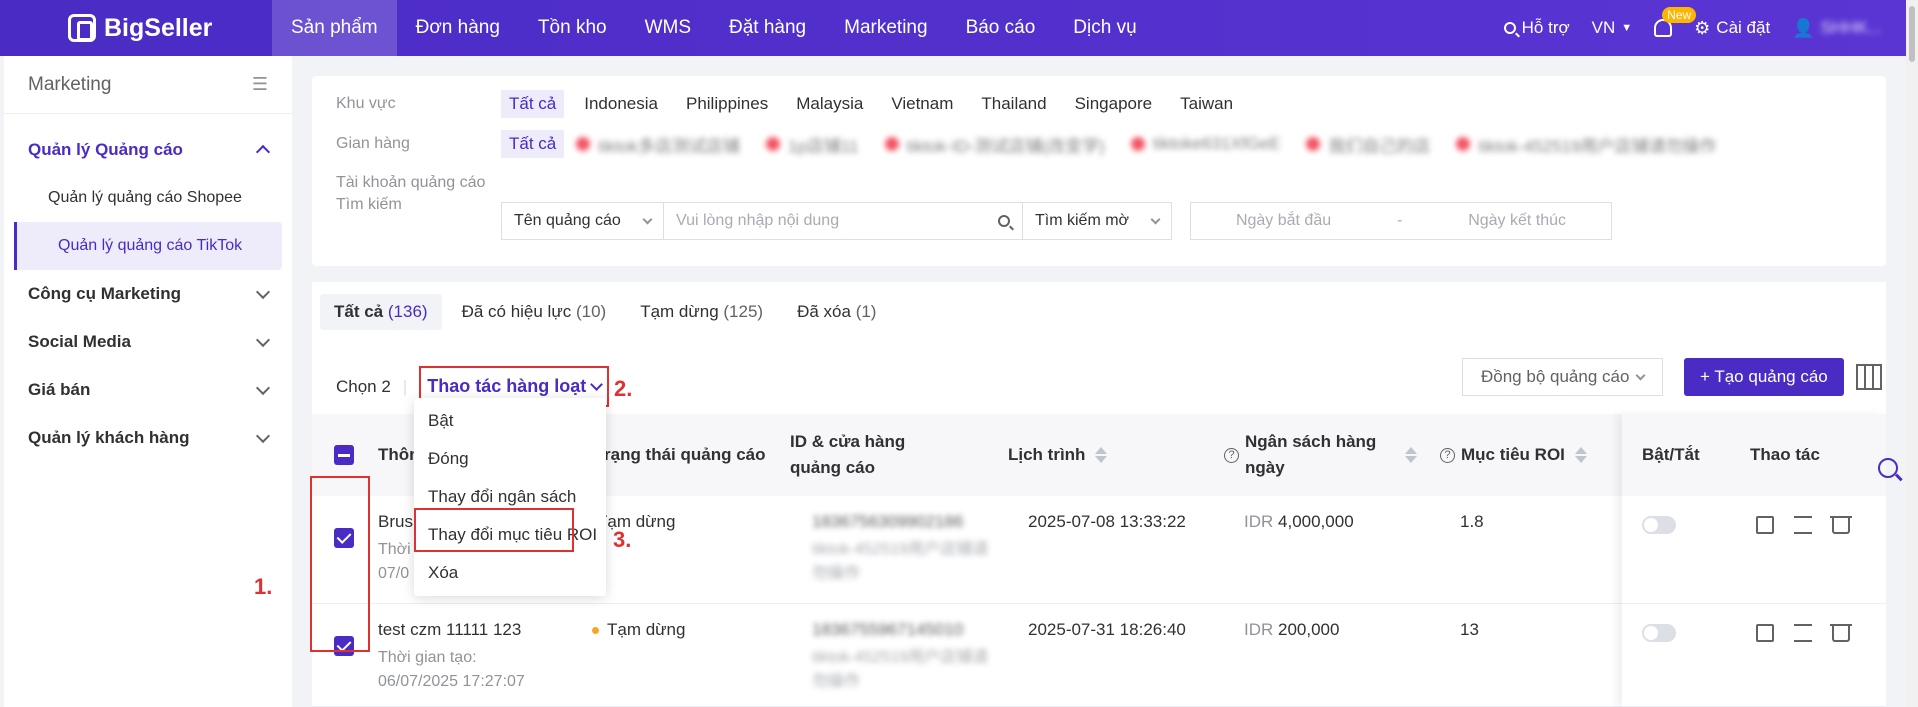 The width and height of the screenshot is (1918, 707). What do you see at coordinates (1679, 15) in the screenshot?
I see `new-badge: New` at bounding box center [1679, 15].